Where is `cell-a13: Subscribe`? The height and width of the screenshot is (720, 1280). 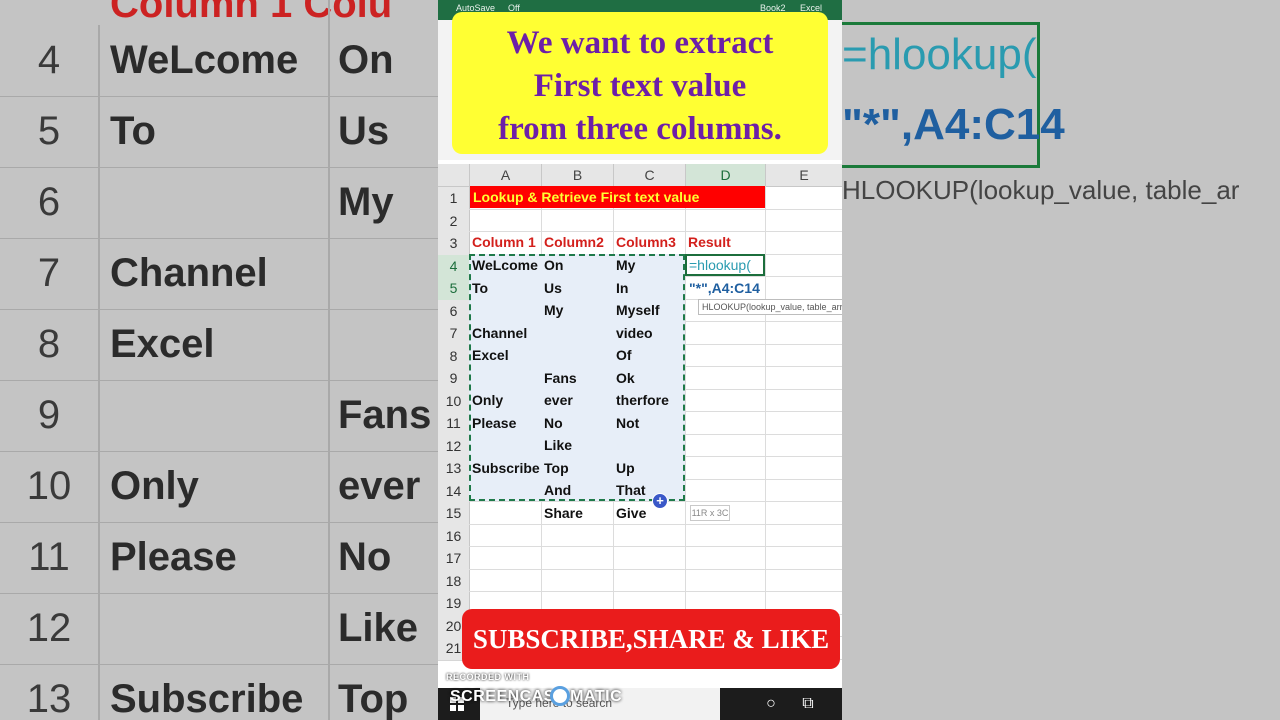
cell-a13: Subscribe is located at coordinates (504, 468).